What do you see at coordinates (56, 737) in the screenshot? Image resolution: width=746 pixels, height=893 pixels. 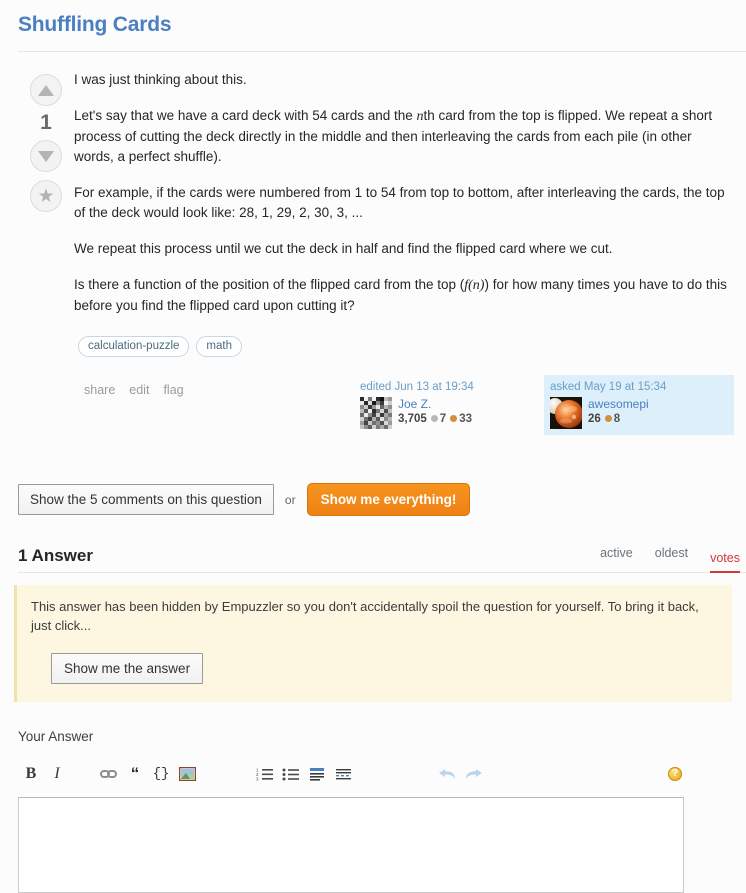 I see `your-answer-label: Your Answer` at bounding box center [56, 737].